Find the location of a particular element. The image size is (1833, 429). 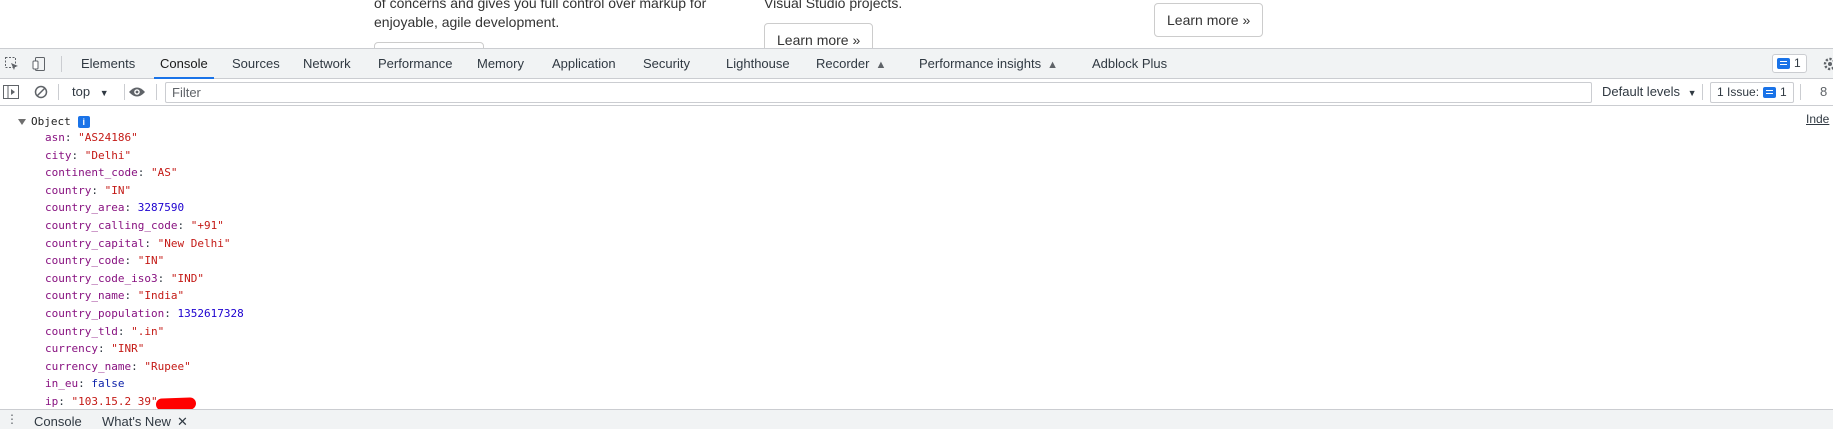

context-selector: top ▼ is located at coordinates (90, 92).